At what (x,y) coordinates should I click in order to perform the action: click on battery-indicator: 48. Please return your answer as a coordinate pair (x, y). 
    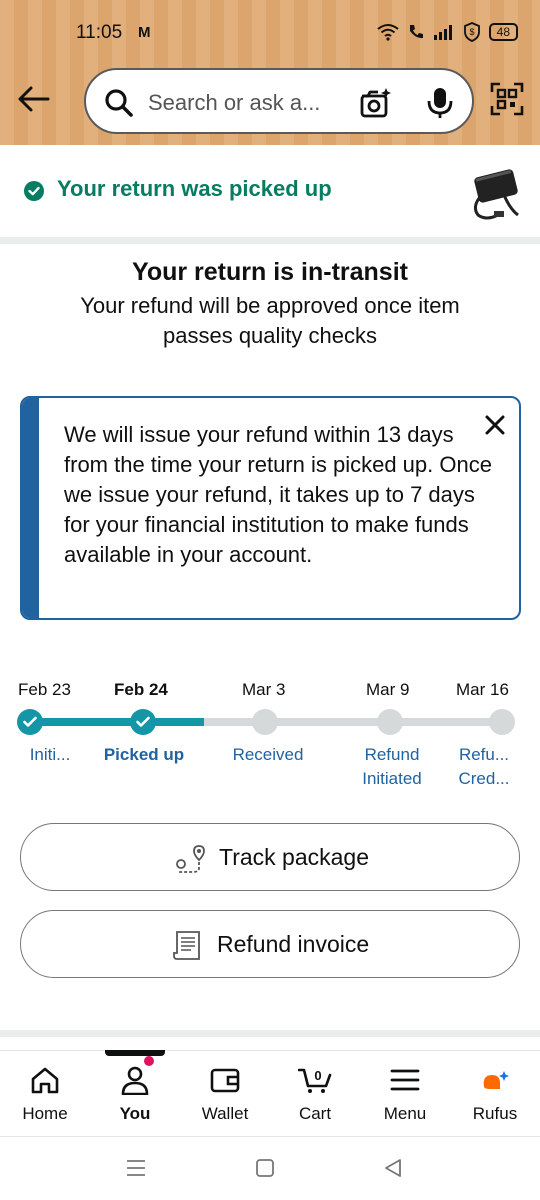
    Looking at the image, I should click on (503, 32).